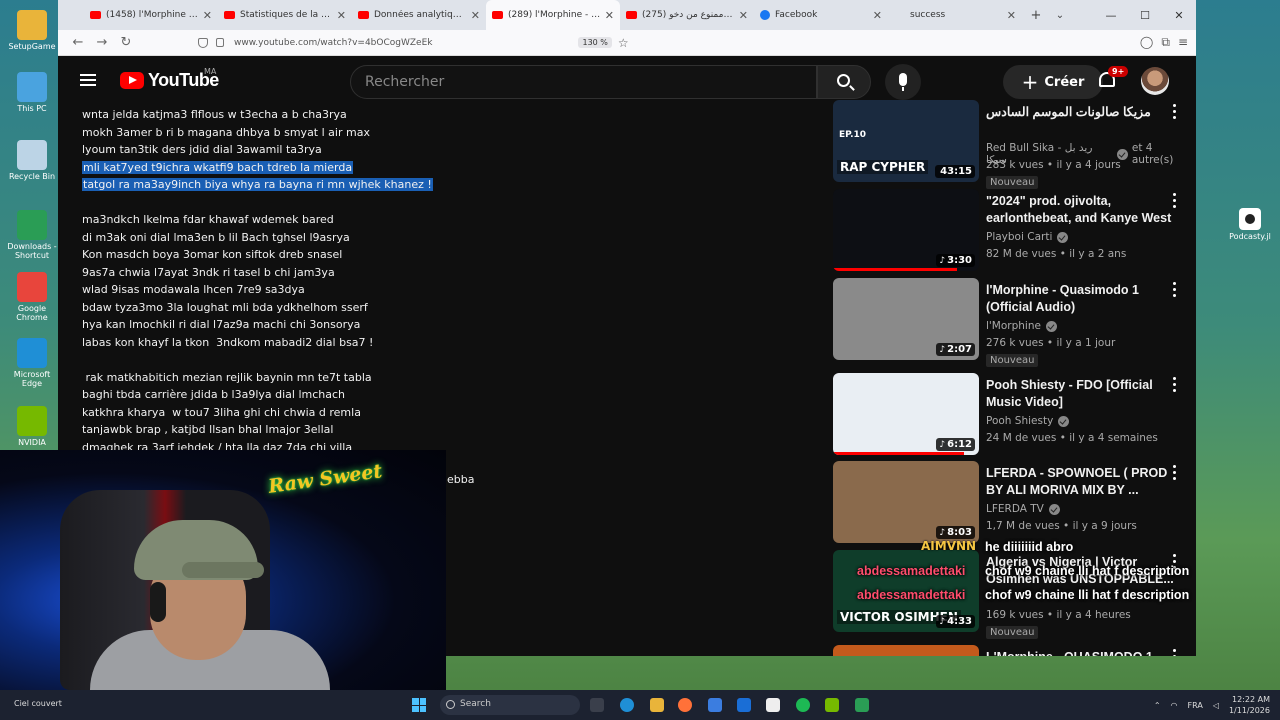 Image resolution: width=1280 pixels, height=720 pixels. What do you see at coordinates (687, 15) in the screenshot?
I see `browser-tab: (275) طوطو ممنوع من دخو ✕` at bounding box center [687, 15].